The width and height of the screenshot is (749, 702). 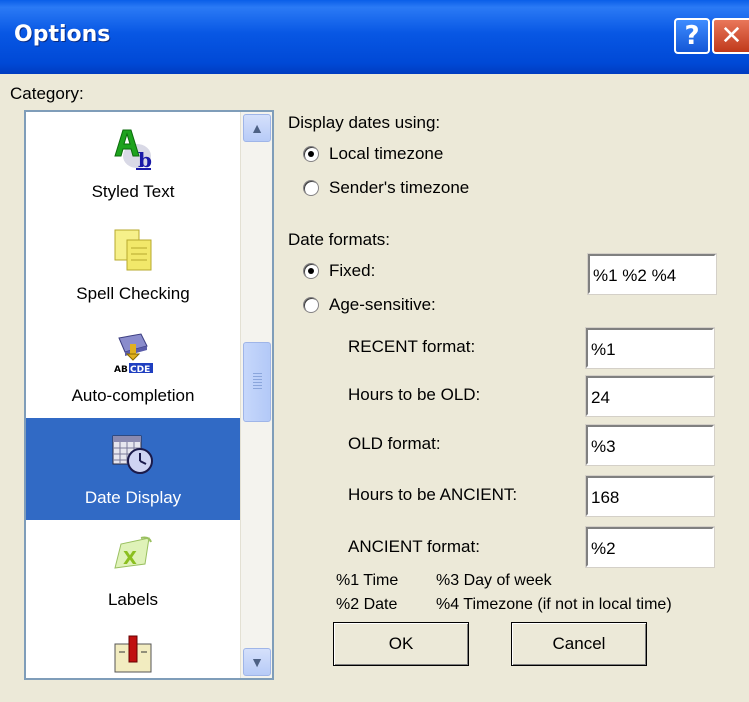 I want to click on legend-day-of-week: %3 Day of week, so click(x=494, y=580).